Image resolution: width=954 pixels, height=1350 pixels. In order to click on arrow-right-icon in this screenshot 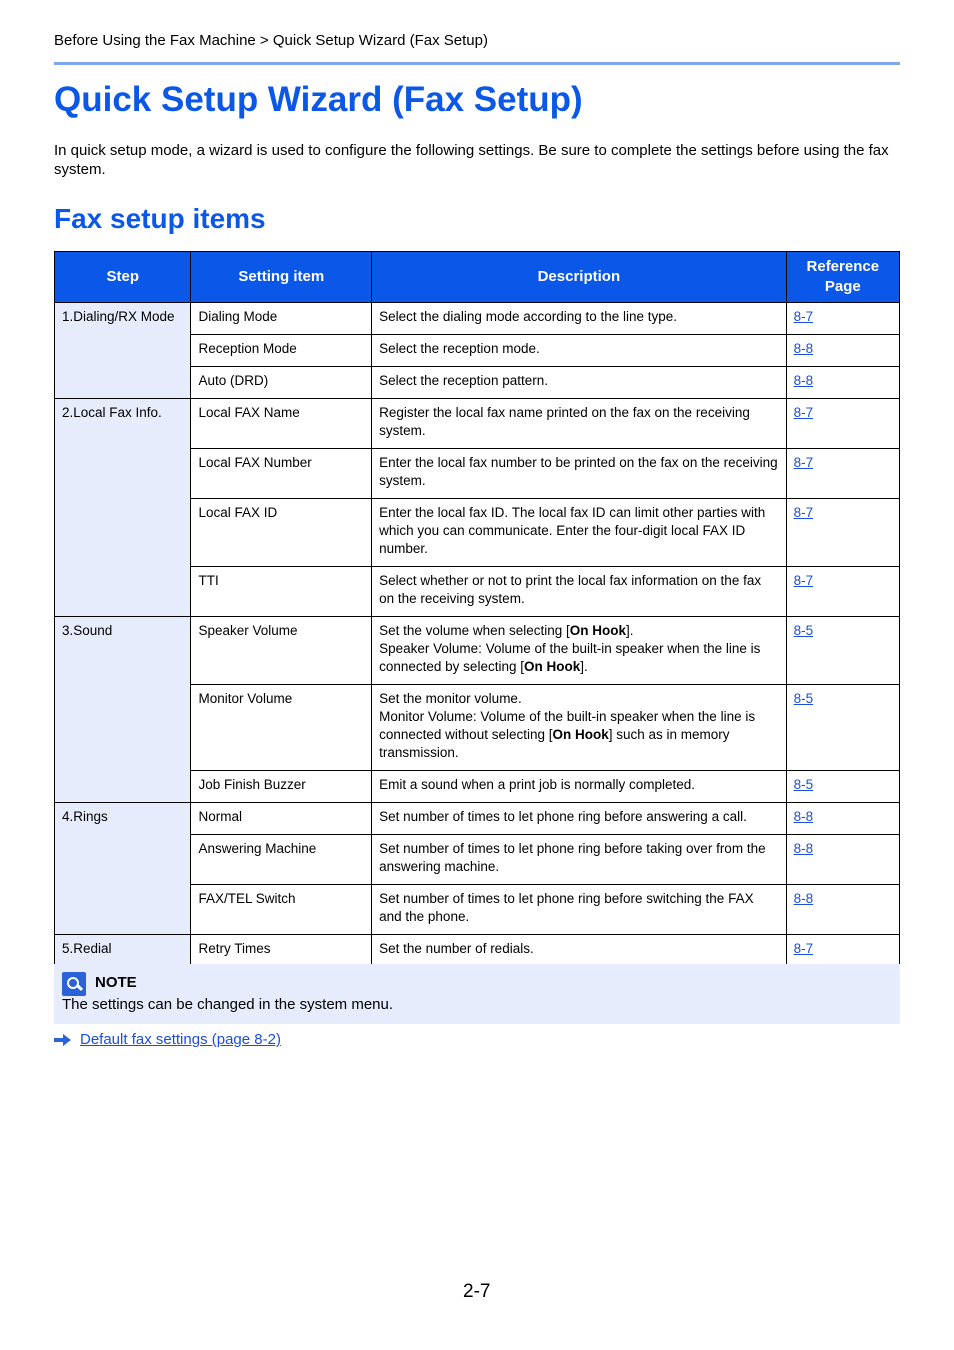, I will do `click(62, 1040)`.